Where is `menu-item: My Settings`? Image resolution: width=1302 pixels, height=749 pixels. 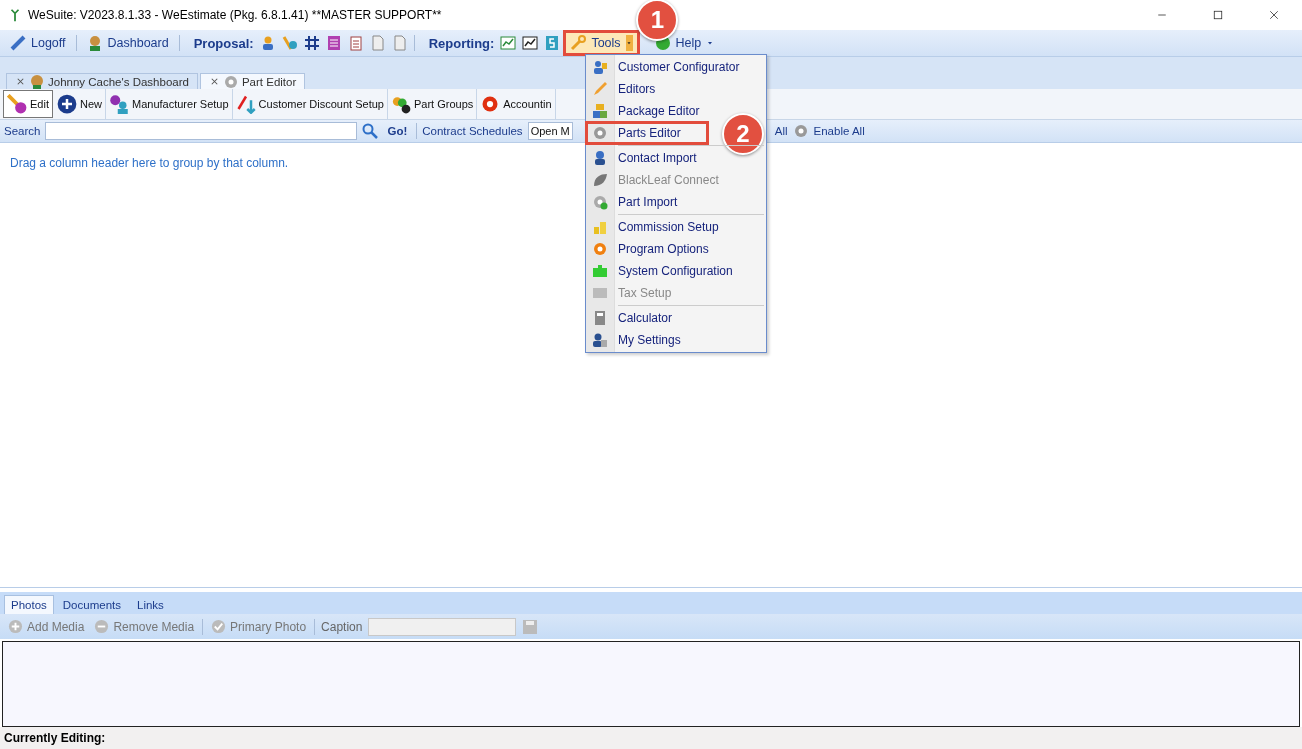
menu-item: My Settings is located at coordinates (676, 340).